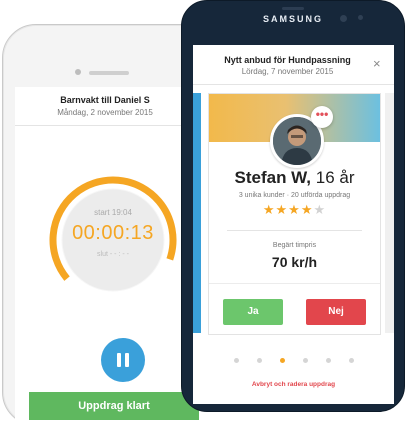 Image resolution: width=405 pixels, height=428 pixels. I want to click on next-card-peek, so click(389, 213).